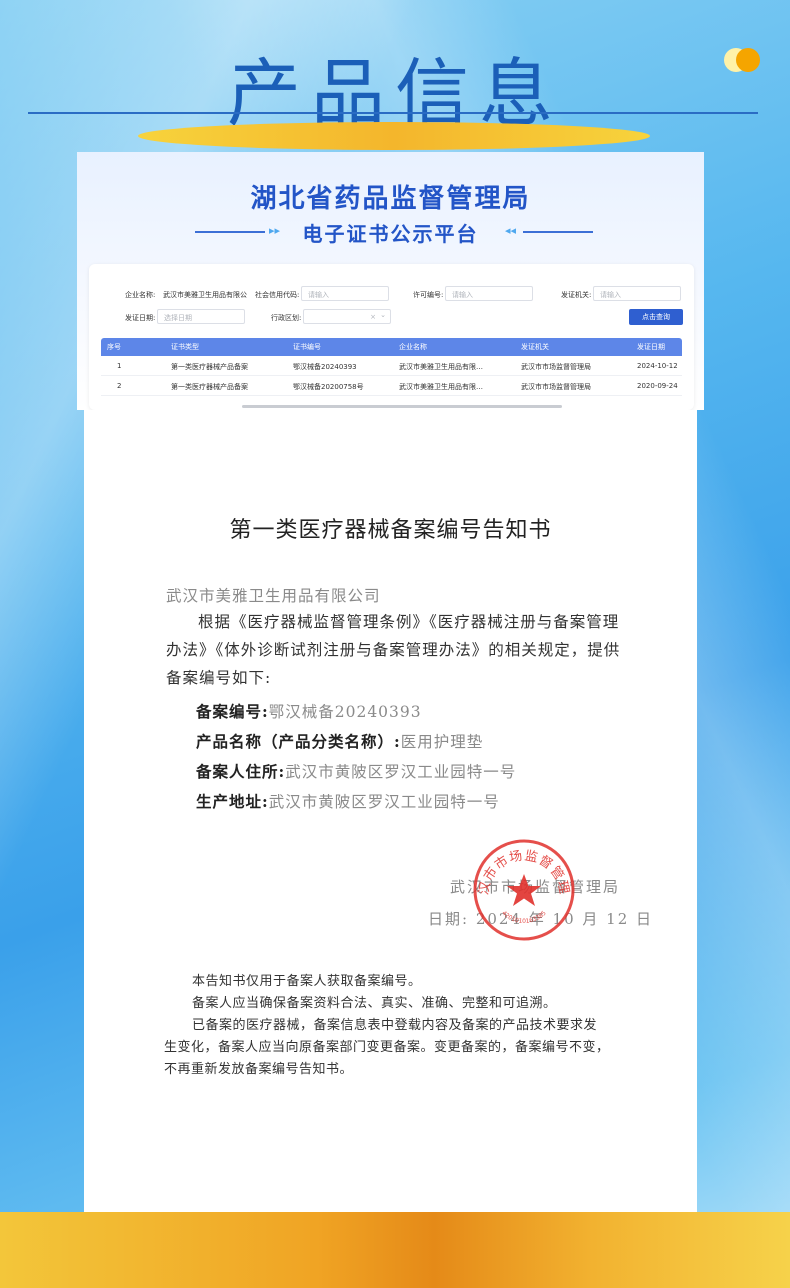 This screenshot has height=1288, width=790. Describe the element at coordinates (395, 1250) in the screenshot. I see `bottom-gold-band` at that location.